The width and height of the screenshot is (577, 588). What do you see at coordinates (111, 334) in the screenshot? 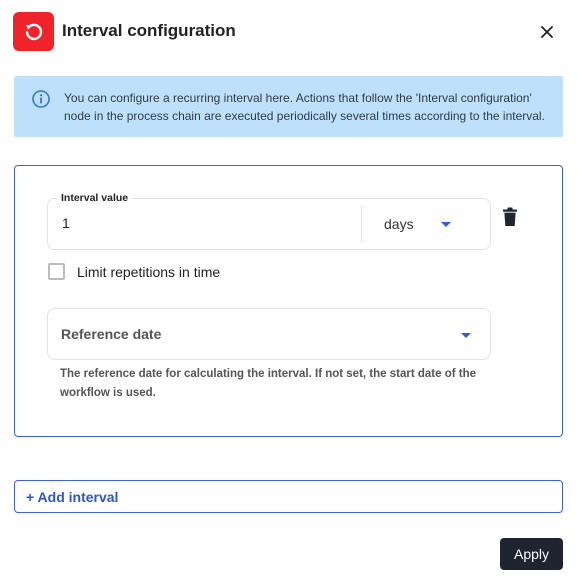
I see `reference-date-placeholder: Reference date` at bounding box center [111, 334].